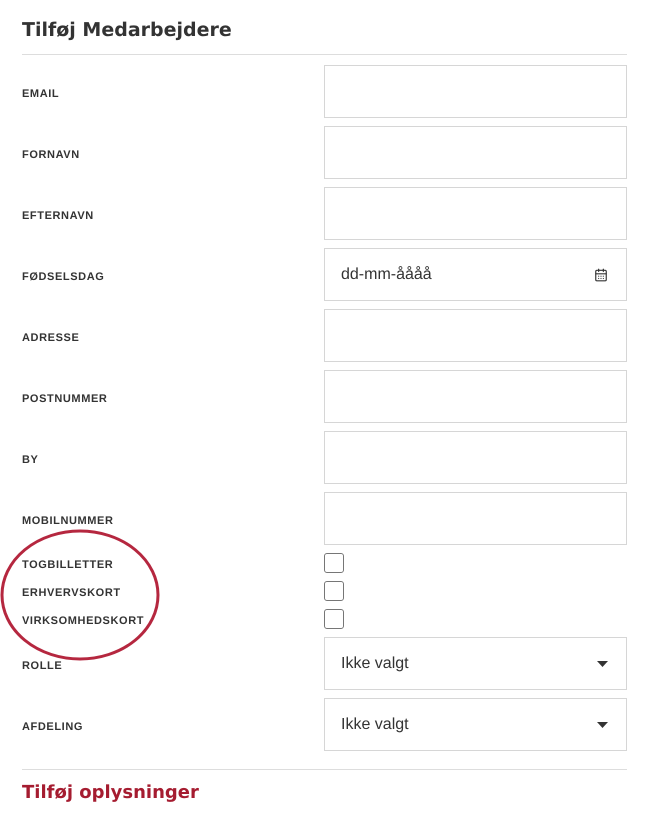  I want to click on field-label: ROLLE, so click(43, 665).